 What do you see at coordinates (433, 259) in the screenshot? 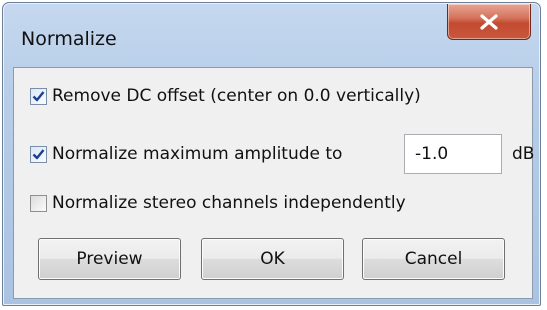
I see `cancel-button: Cancel` at bounding box center [433, 259].